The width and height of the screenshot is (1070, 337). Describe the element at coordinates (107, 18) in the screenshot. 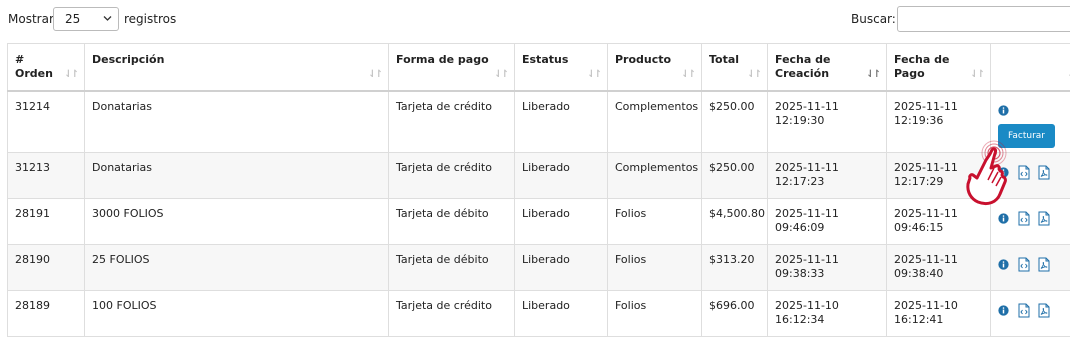

I see `chevron-down-icon` at that location.